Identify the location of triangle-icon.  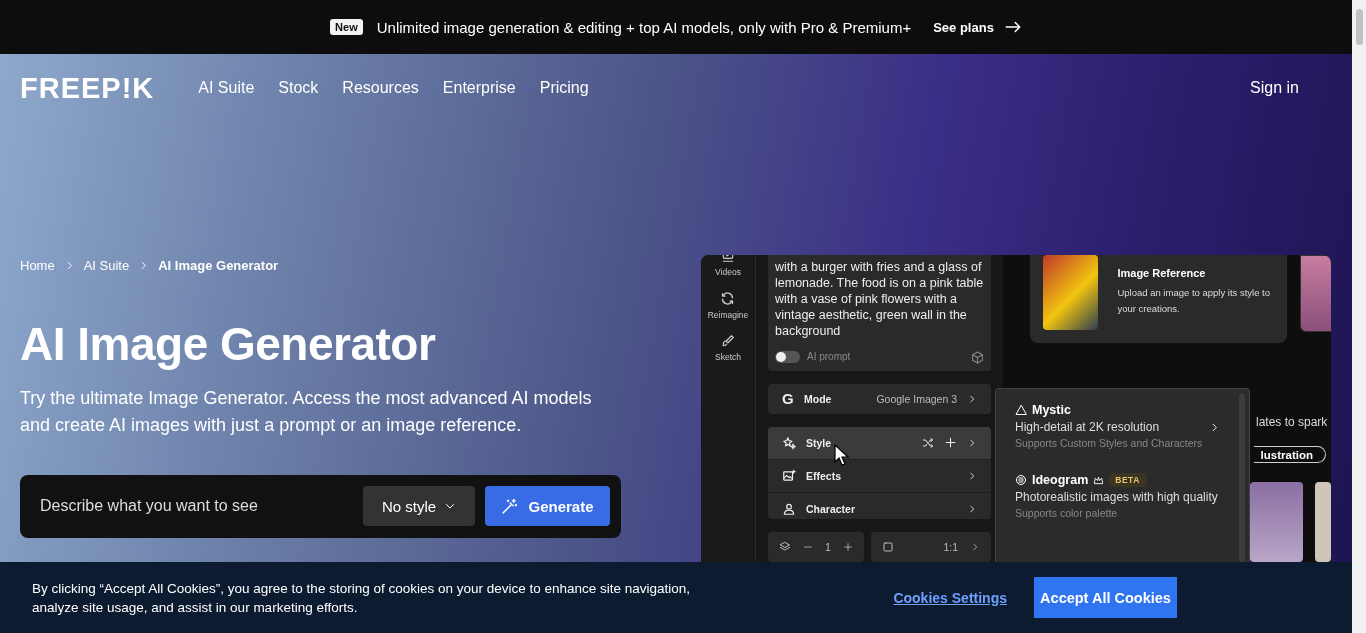
(1021, 410).